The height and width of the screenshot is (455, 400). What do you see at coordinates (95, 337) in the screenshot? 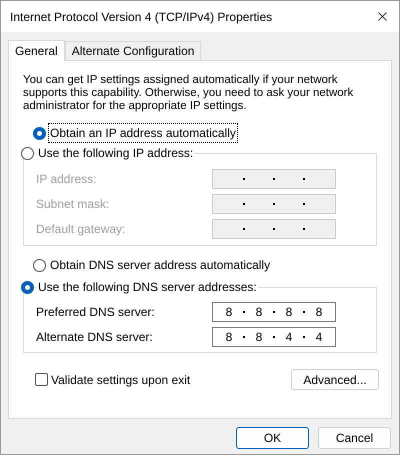
I see `field-label: Alternate DNS server:` at bounding box center [95, 337].